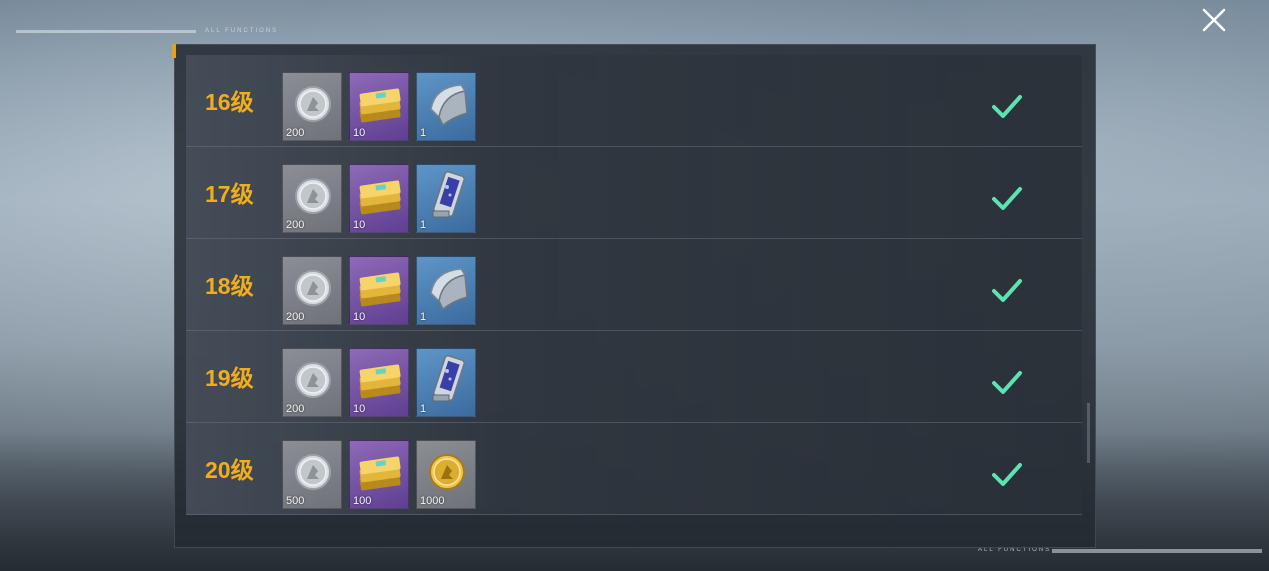 The image size is (1269, 571). I want to click on reward-row: 20级 500 100 1000, so click(634, 469).